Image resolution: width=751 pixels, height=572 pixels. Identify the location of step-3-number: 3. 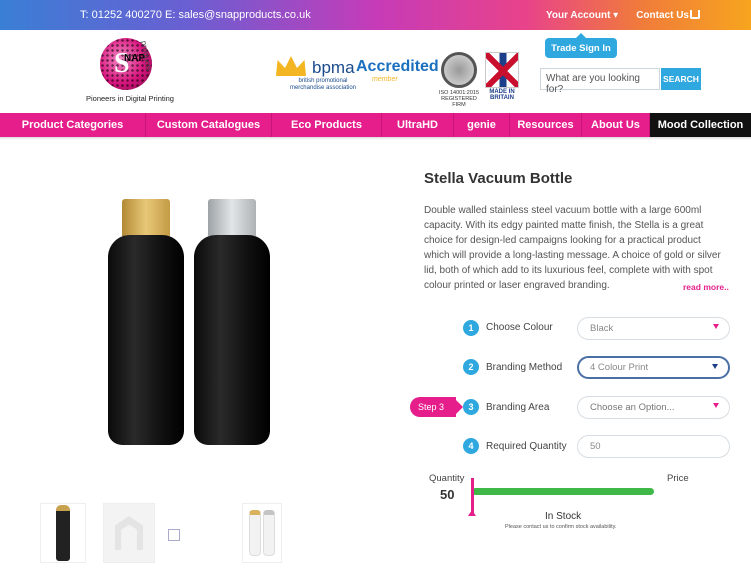
(471, 407).